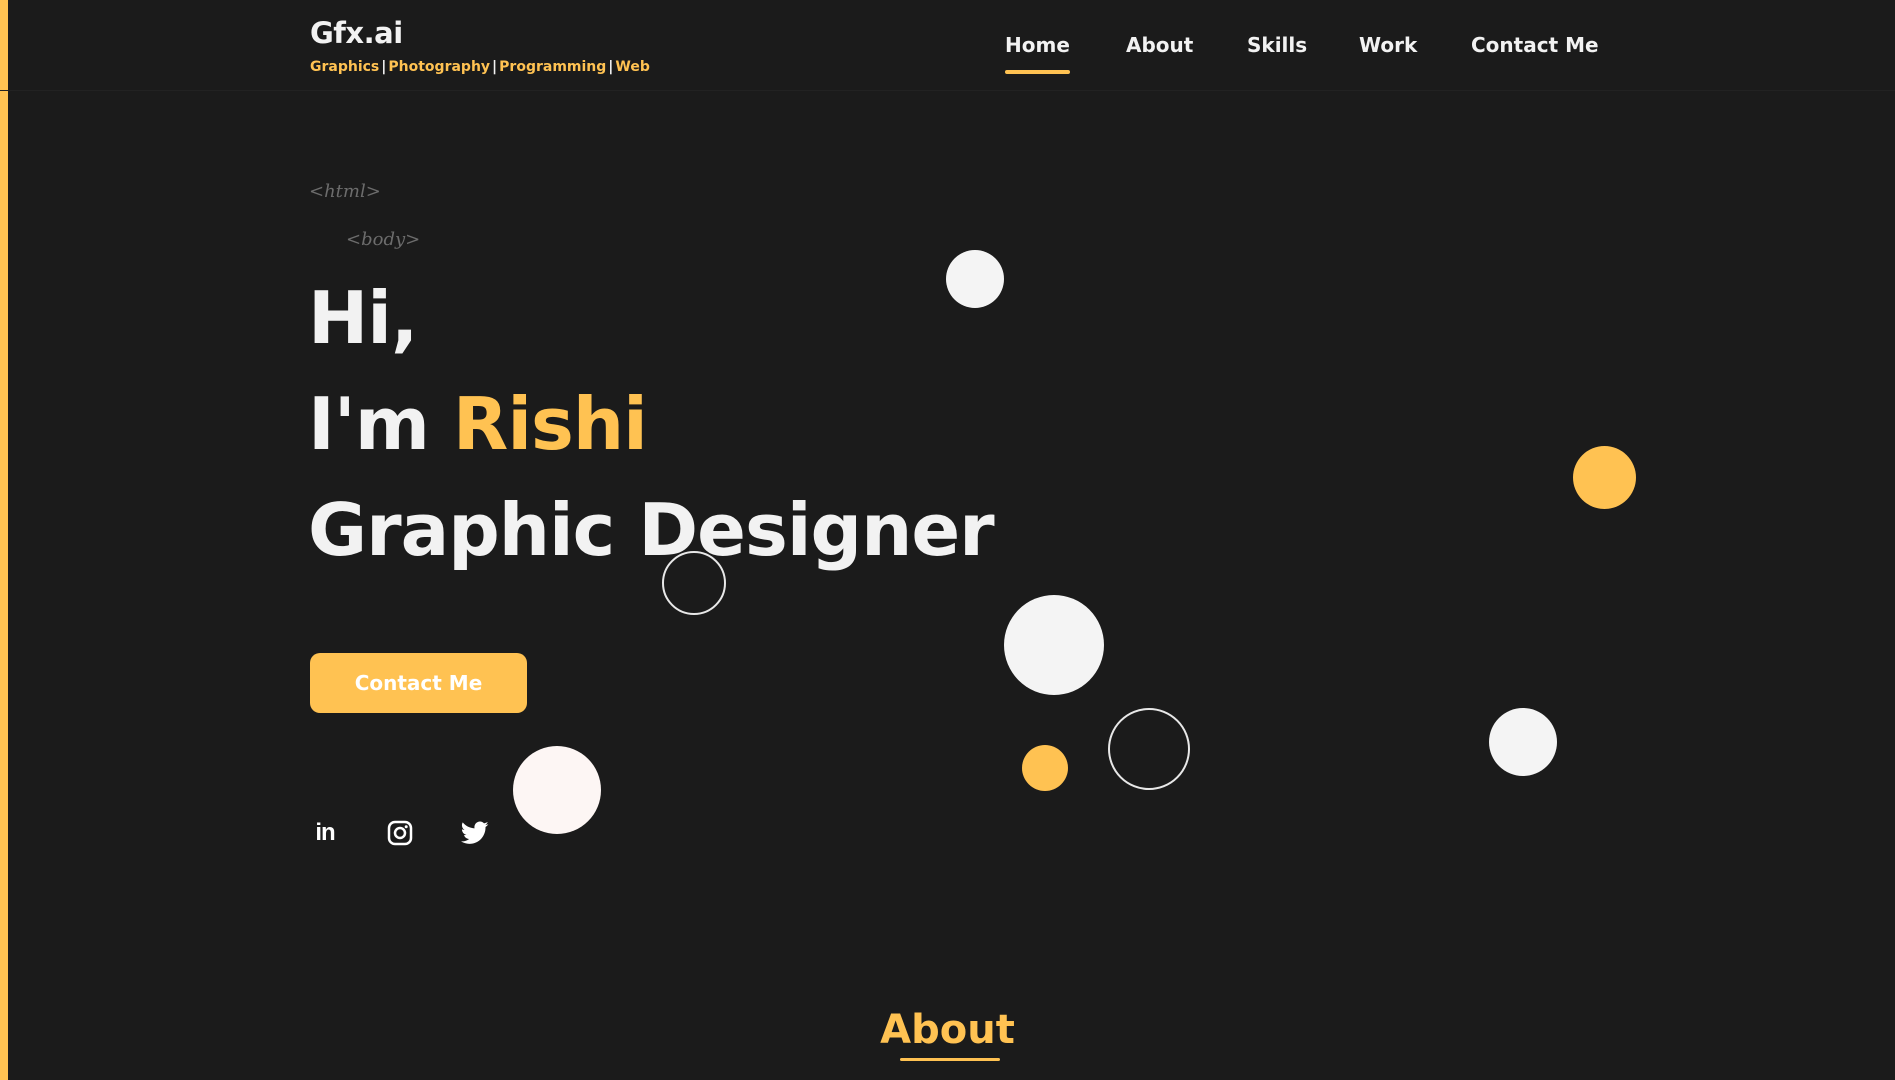  What do you see at coordinates (4, 540) in the screenshot?
I see `left-accent-bar` at bounding box center [4, 540].